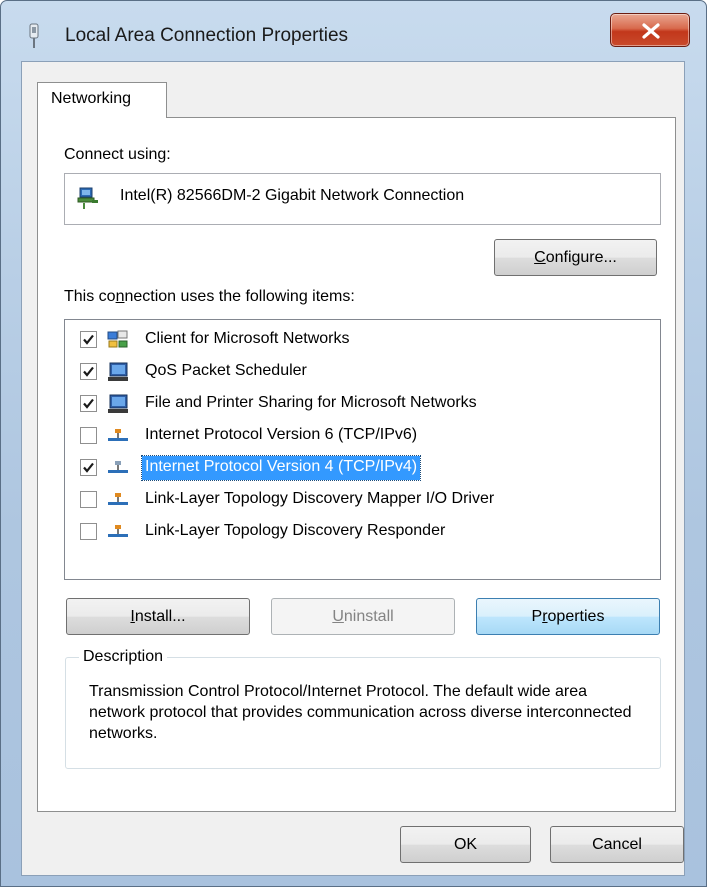 The height and width of the screenshot is (887, 707). Describe the element at coordinates (338, 616) in the screenshot. I see `uninstall-accel-key: U` at that location.